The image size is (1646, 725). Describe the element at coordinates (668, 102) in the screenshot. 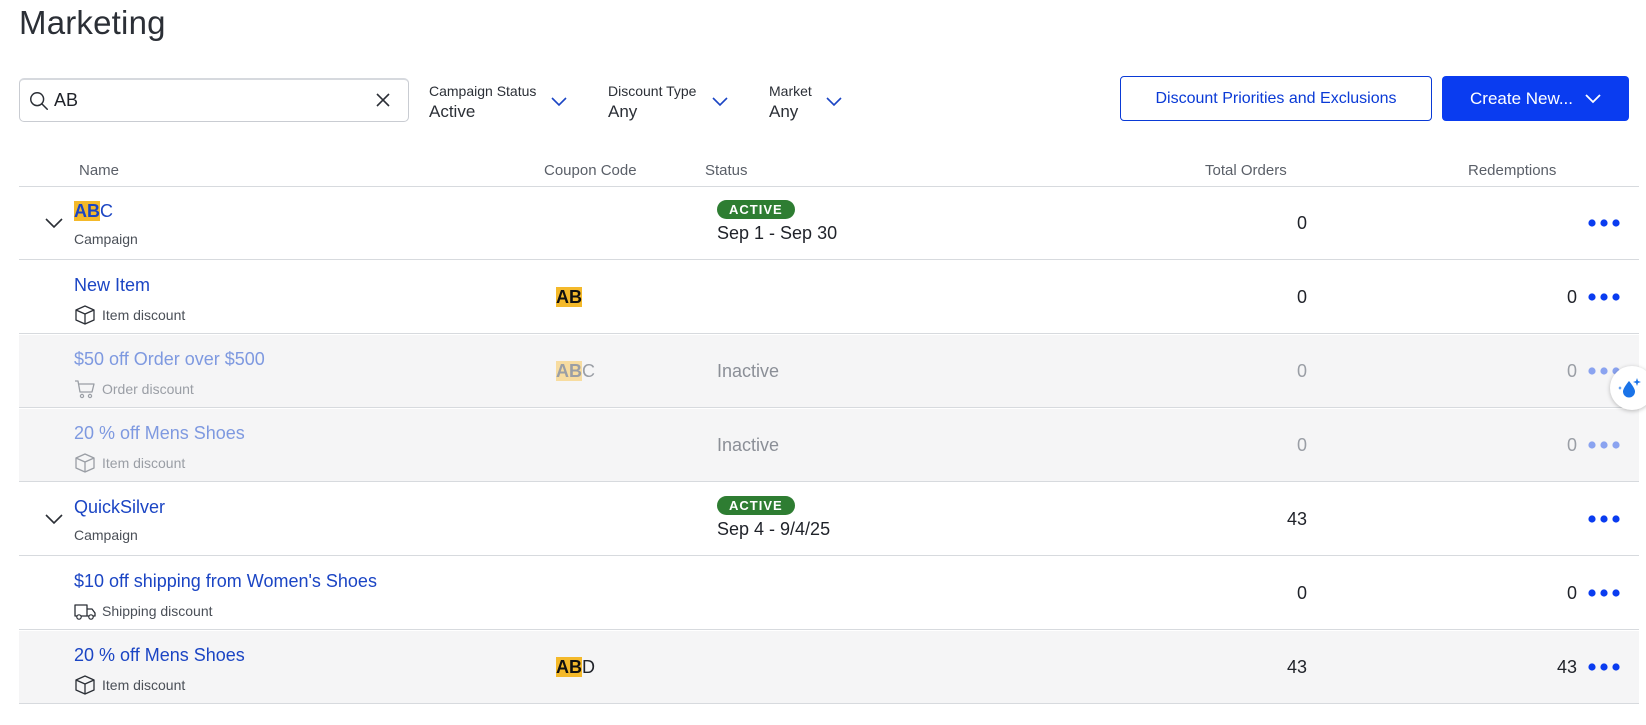

I see `filter-discount-type: Discount Type Any` at that location.